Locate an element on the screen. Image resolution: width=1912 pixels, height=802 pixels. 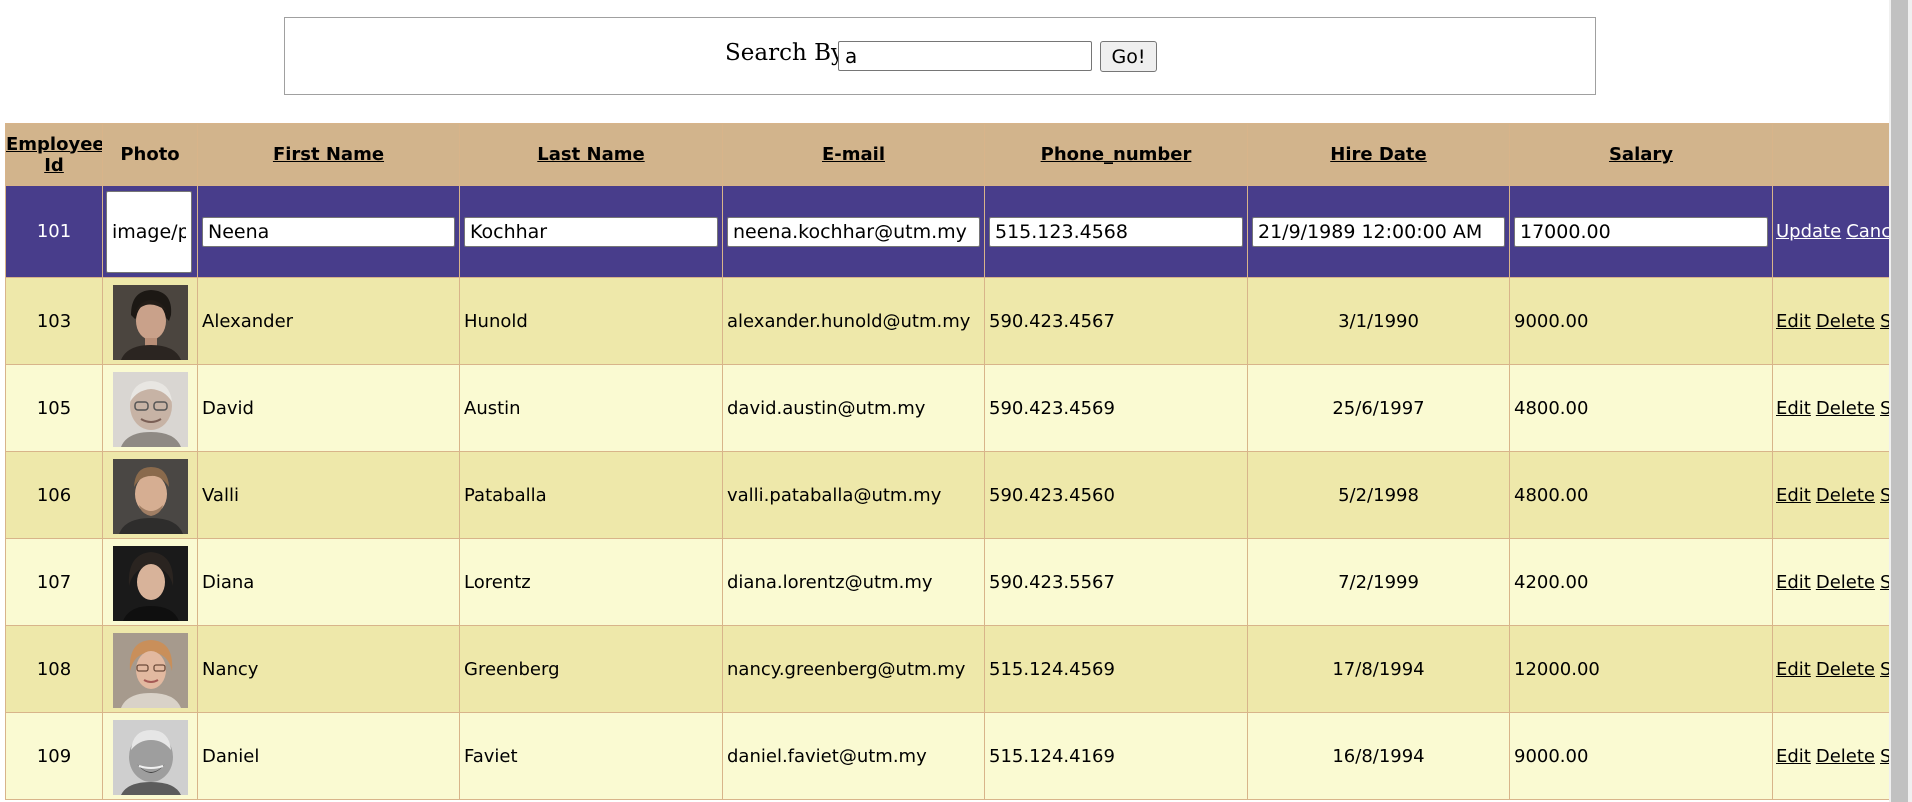
edit-first-name-cell is located at coordinates (328, 231).